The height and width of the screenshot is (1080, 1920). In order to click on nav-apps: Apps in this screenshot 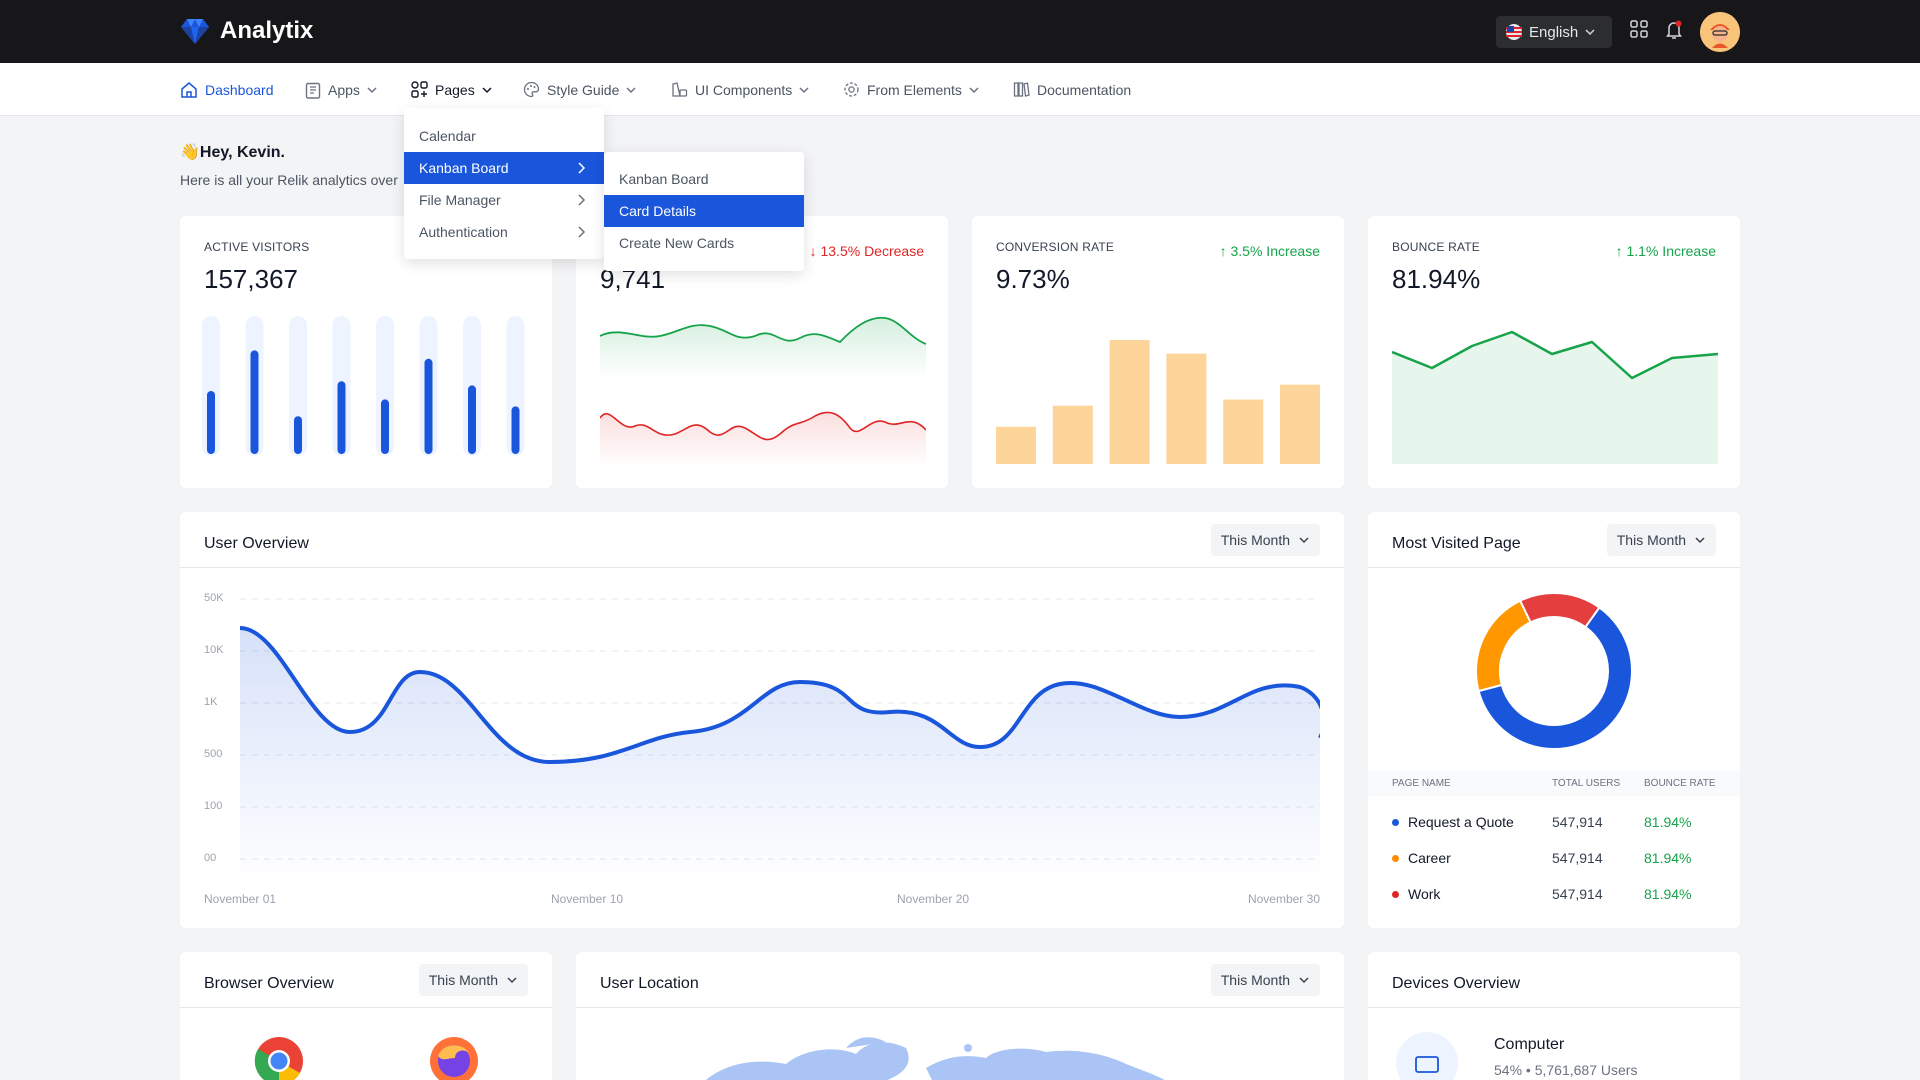, I will do `click(341, 89)`.